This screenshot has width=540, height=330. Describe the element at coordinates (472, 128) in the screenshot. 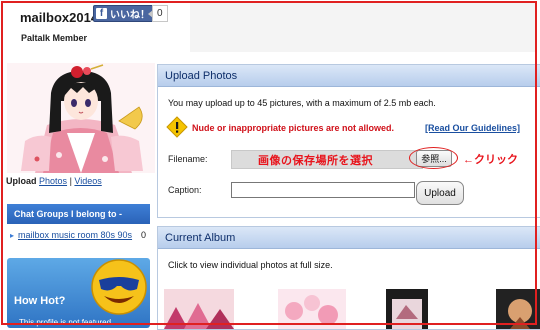

I see `read-guidelines-link: [Read Our Guidelines]` at that location.